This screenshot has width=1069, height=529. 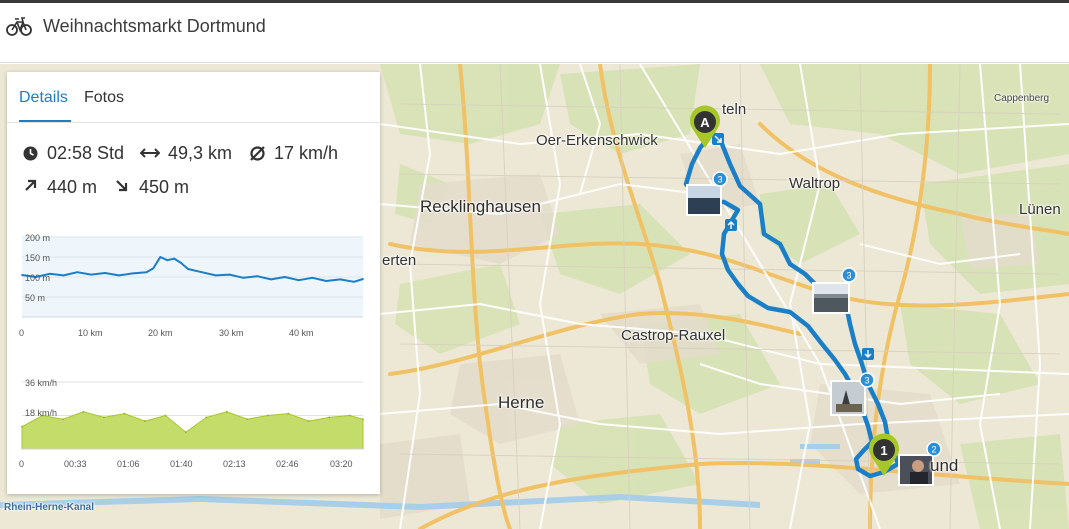 What do you see at coordinates (154, 26) in the screenshot?
I see `page-title: Weihnachtsmarkt Dortmund` at bounding box center [154, 26].